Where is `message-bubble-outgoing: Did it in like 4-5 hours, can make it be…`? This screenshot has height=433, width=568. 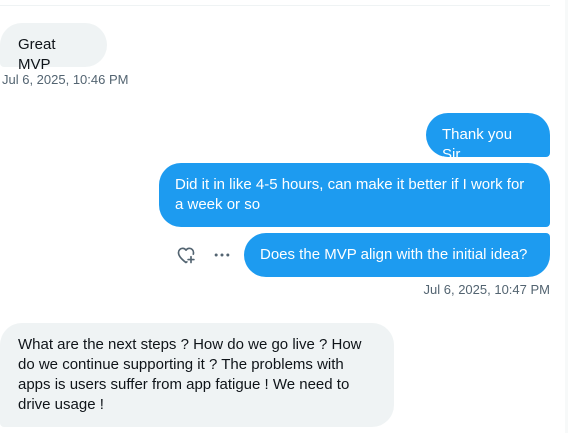 message-bubble-outgoing: Did it in like 4-5 hours, can make it be… is located at coordinates (354, 195).